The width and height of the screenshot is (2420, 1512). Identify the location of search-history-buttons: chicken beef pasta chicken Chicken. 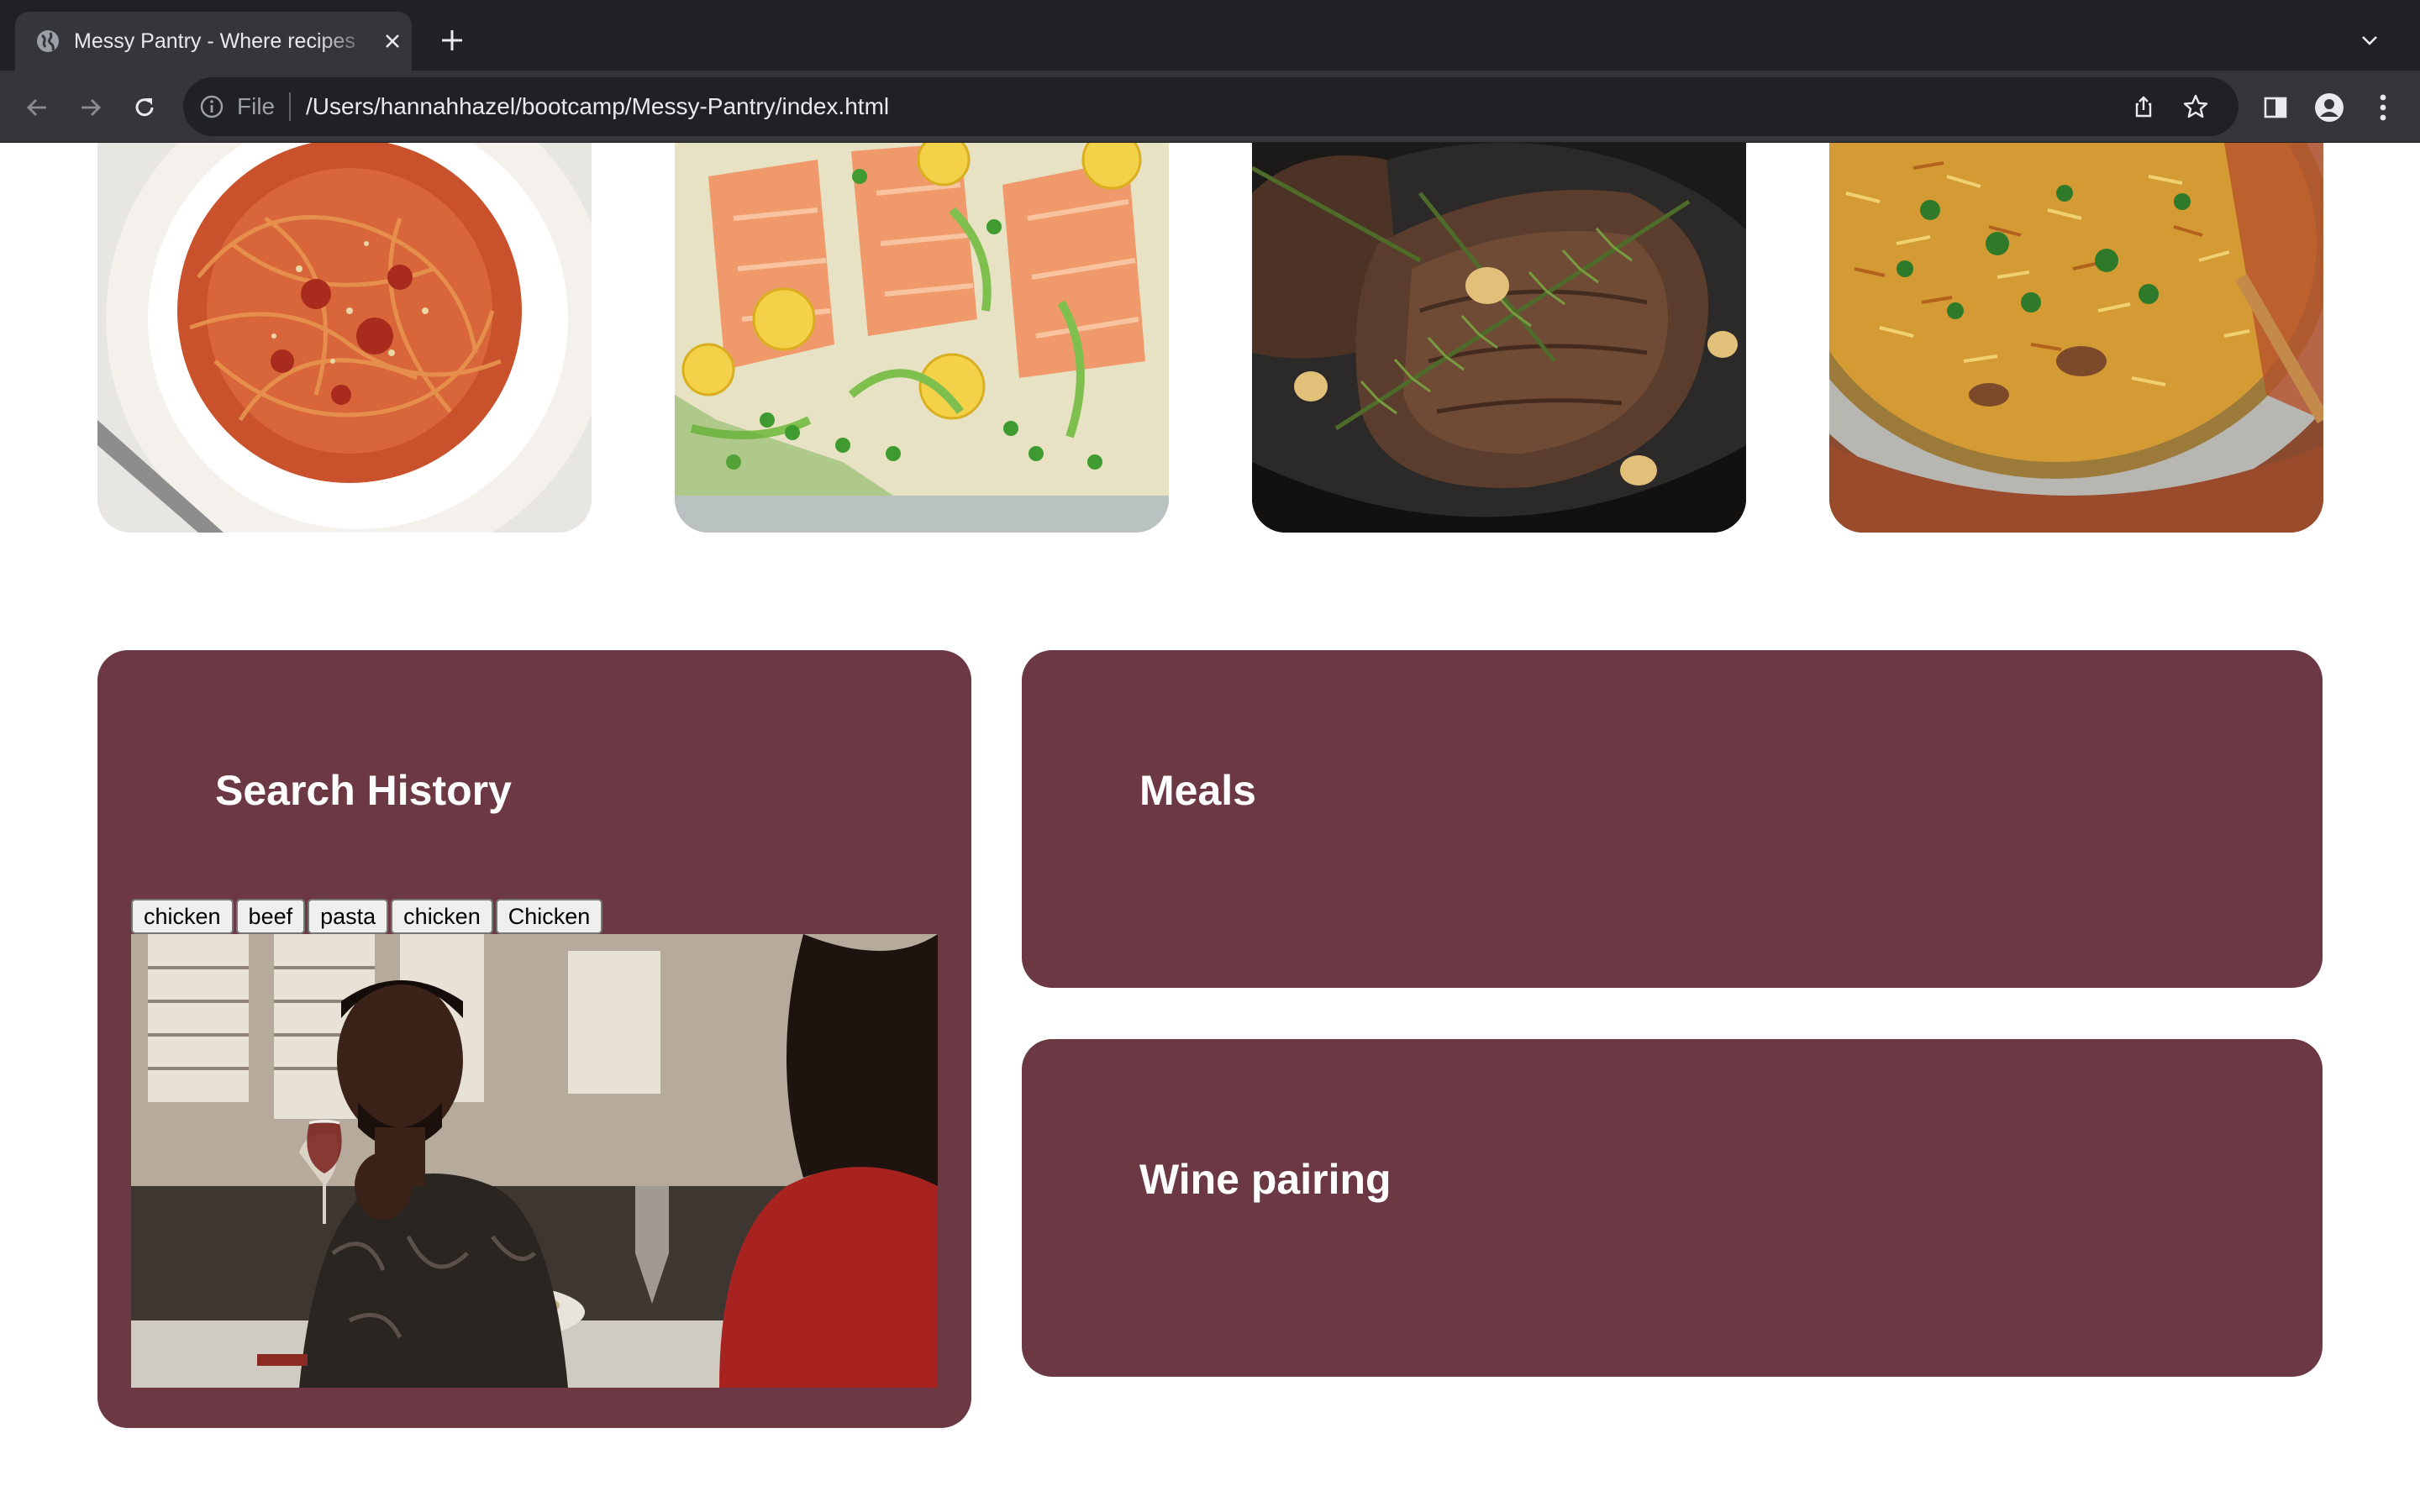
(367, 916).